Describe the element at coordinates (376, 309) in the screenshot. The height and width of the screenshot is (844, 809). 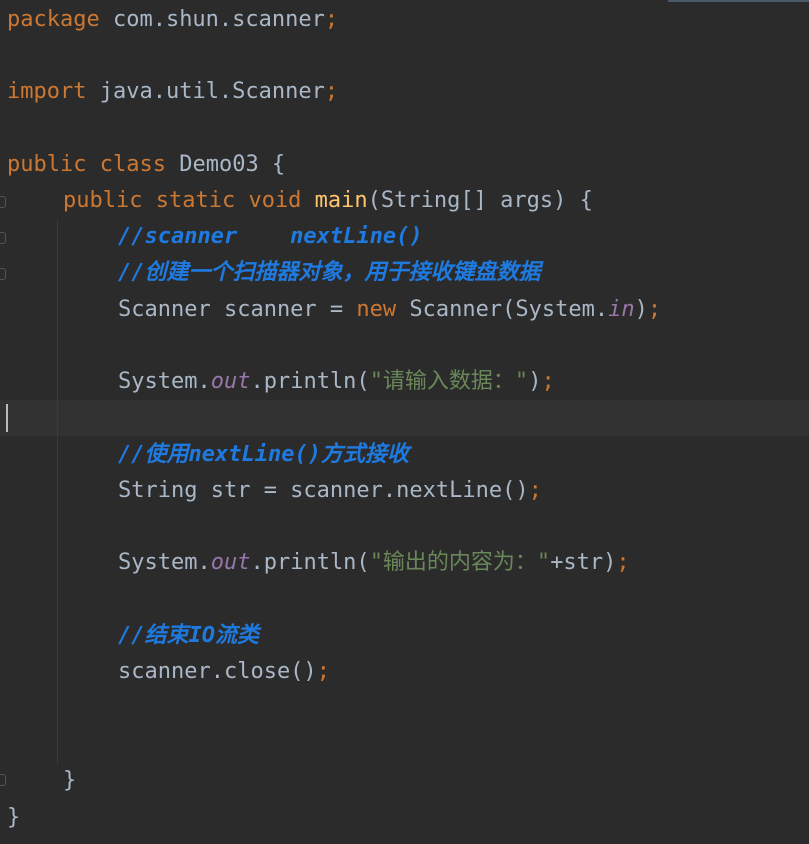
I see `keyword: new` at that location.